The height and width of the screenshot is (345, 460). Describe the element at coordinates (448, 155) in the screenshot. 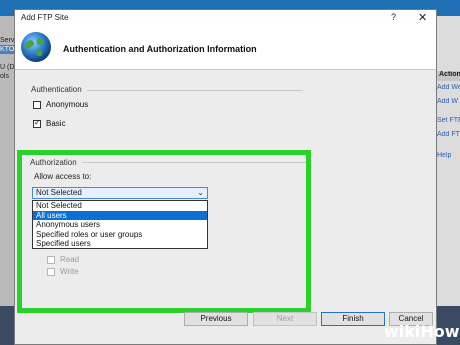

I see `action-link: Help` at that location.